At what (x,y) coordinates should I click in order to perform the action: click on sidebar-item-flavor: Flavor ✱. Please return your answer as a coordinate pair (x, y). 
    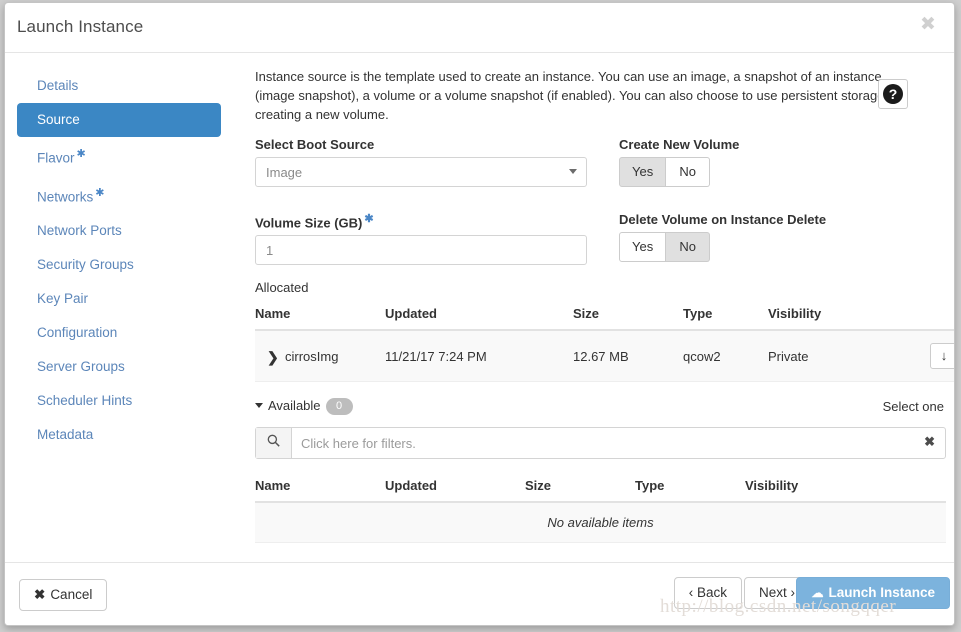
    Looking at the image, I should click on (119, 156).